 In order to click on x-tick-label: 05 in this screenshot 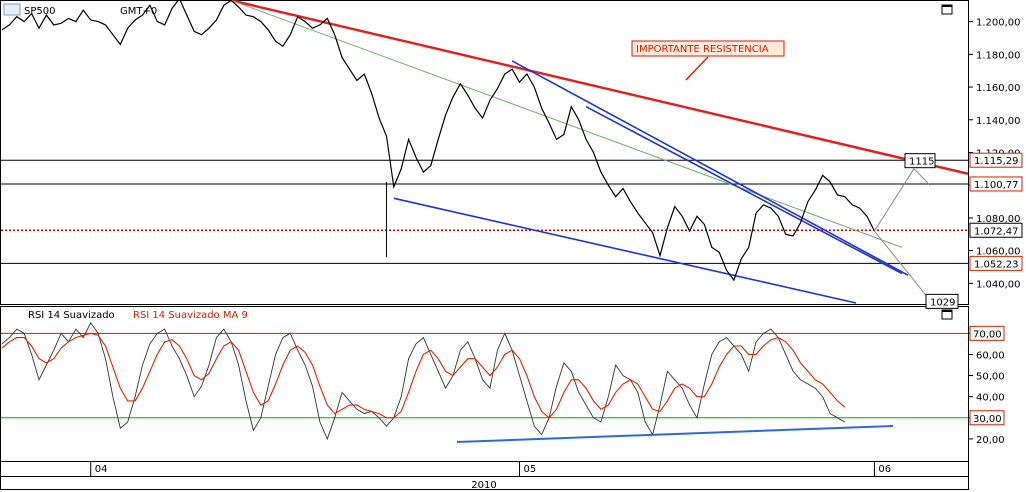, I will do `click(530, 469)`.